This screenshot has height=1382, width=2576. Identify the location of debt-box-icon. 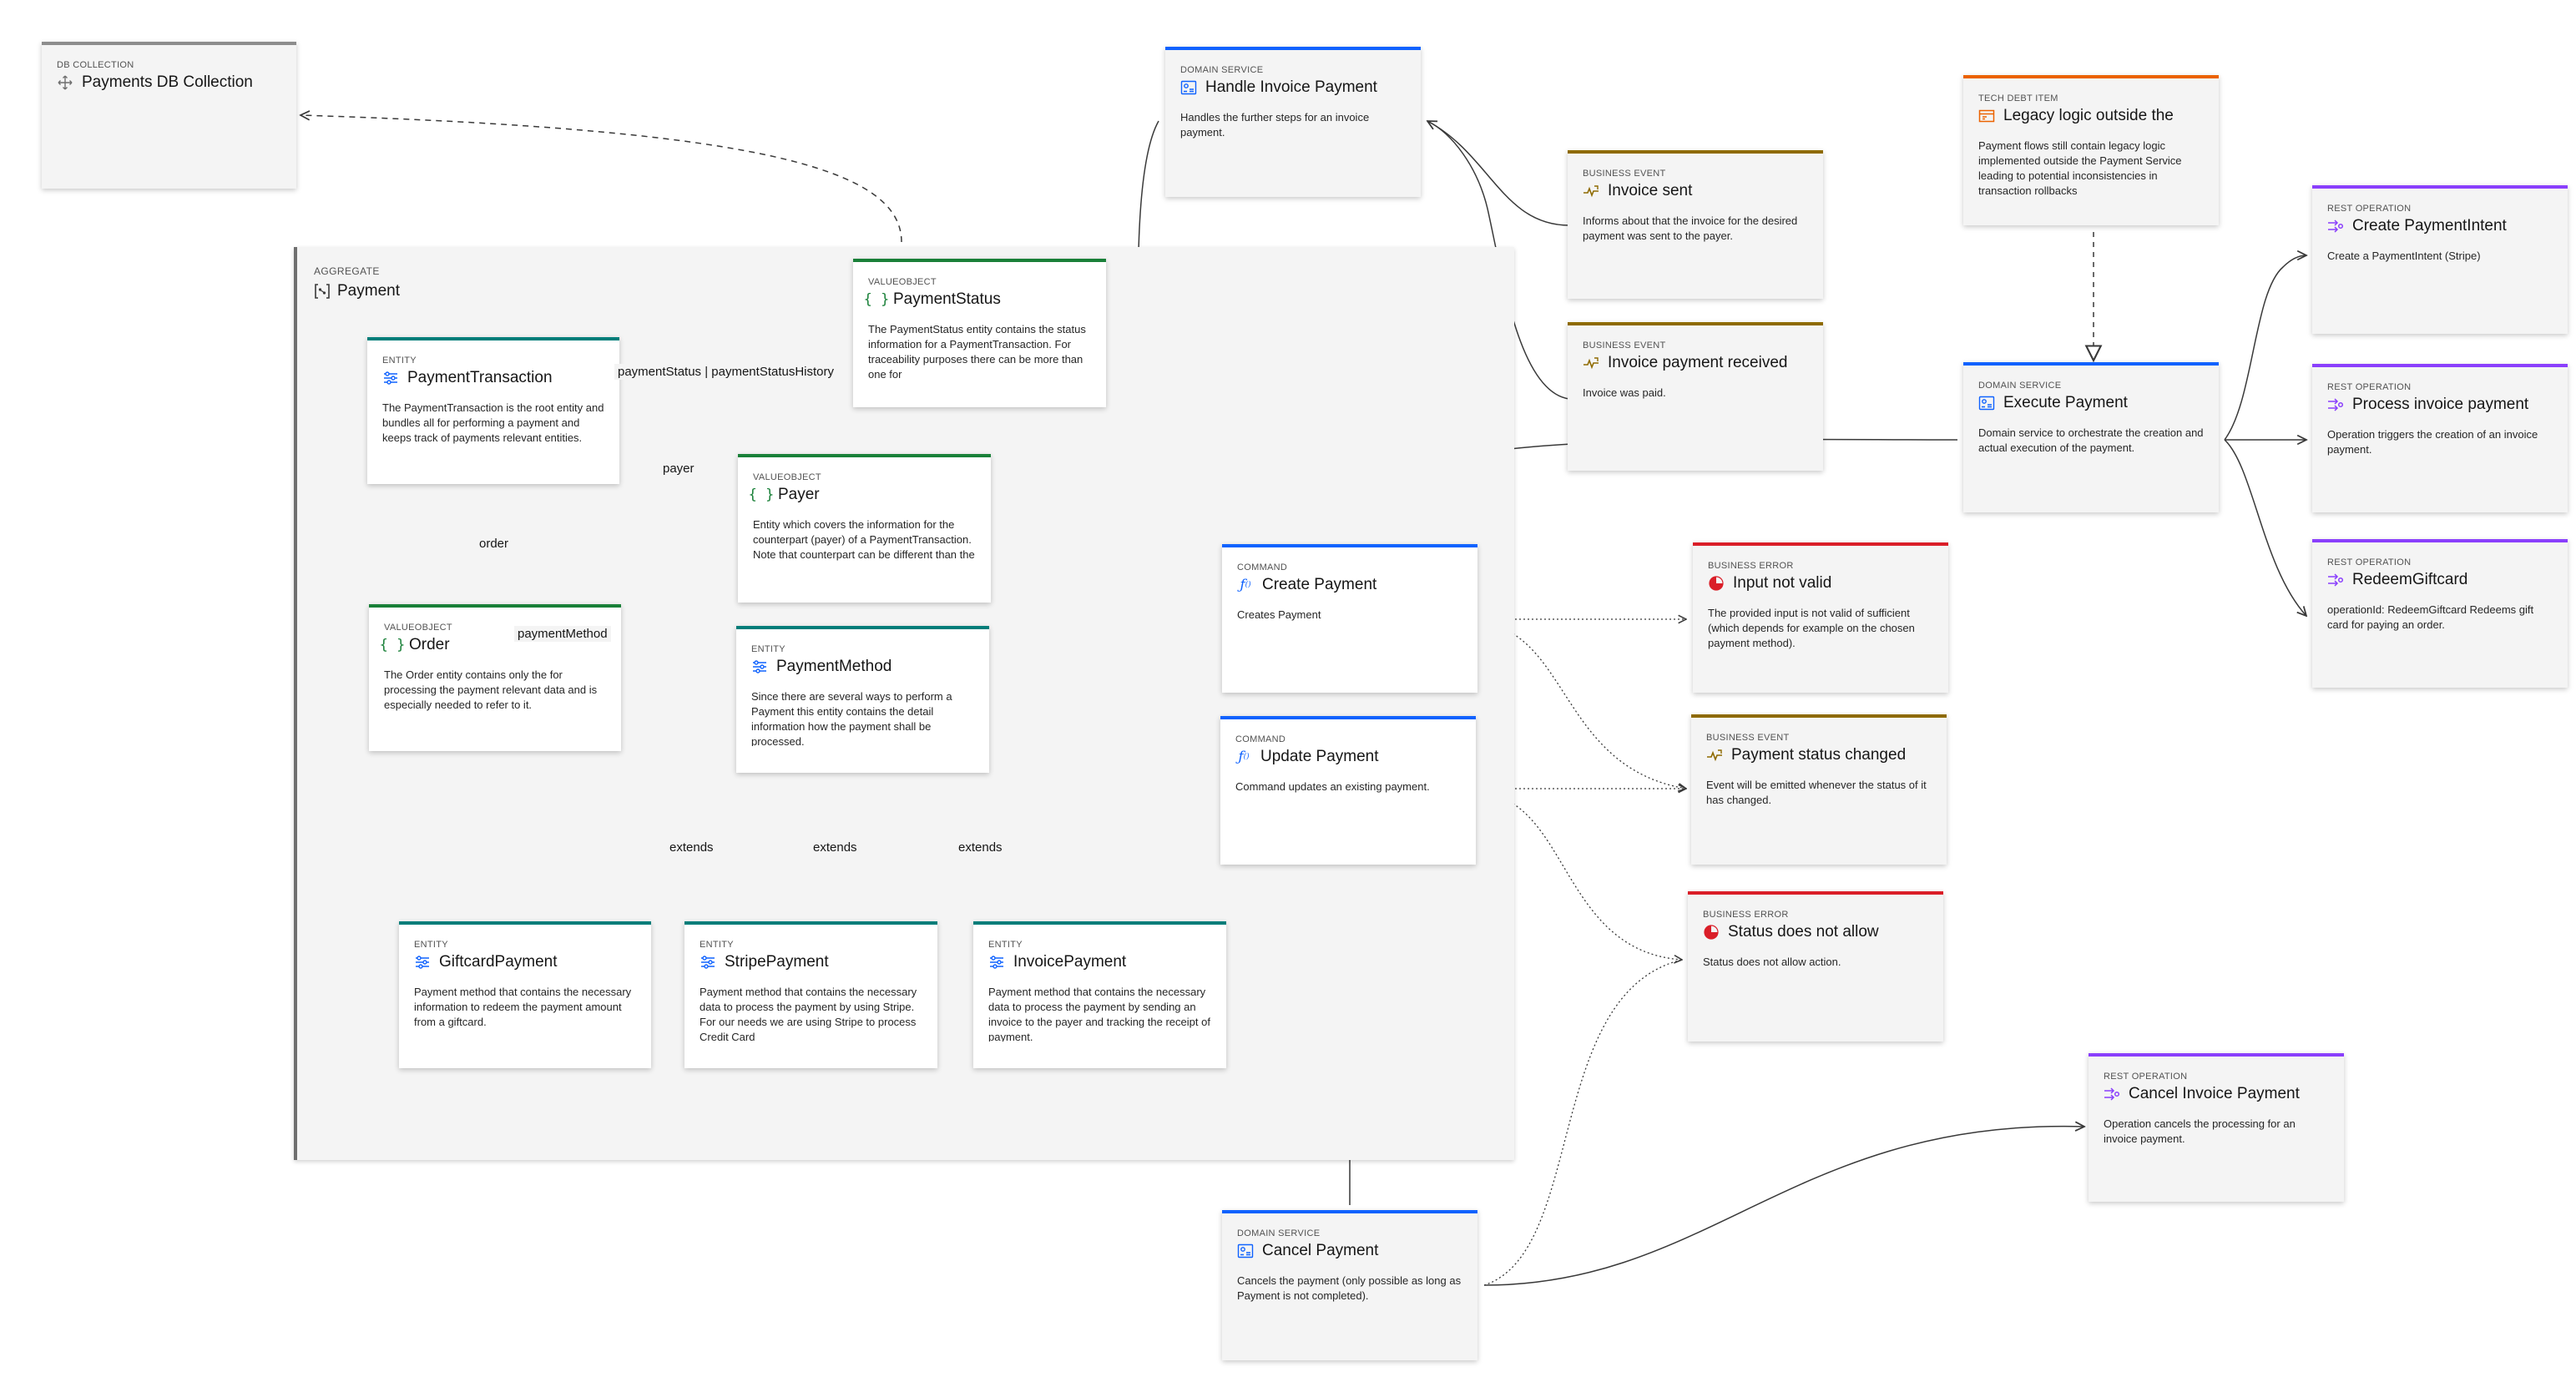
(1986, 116).